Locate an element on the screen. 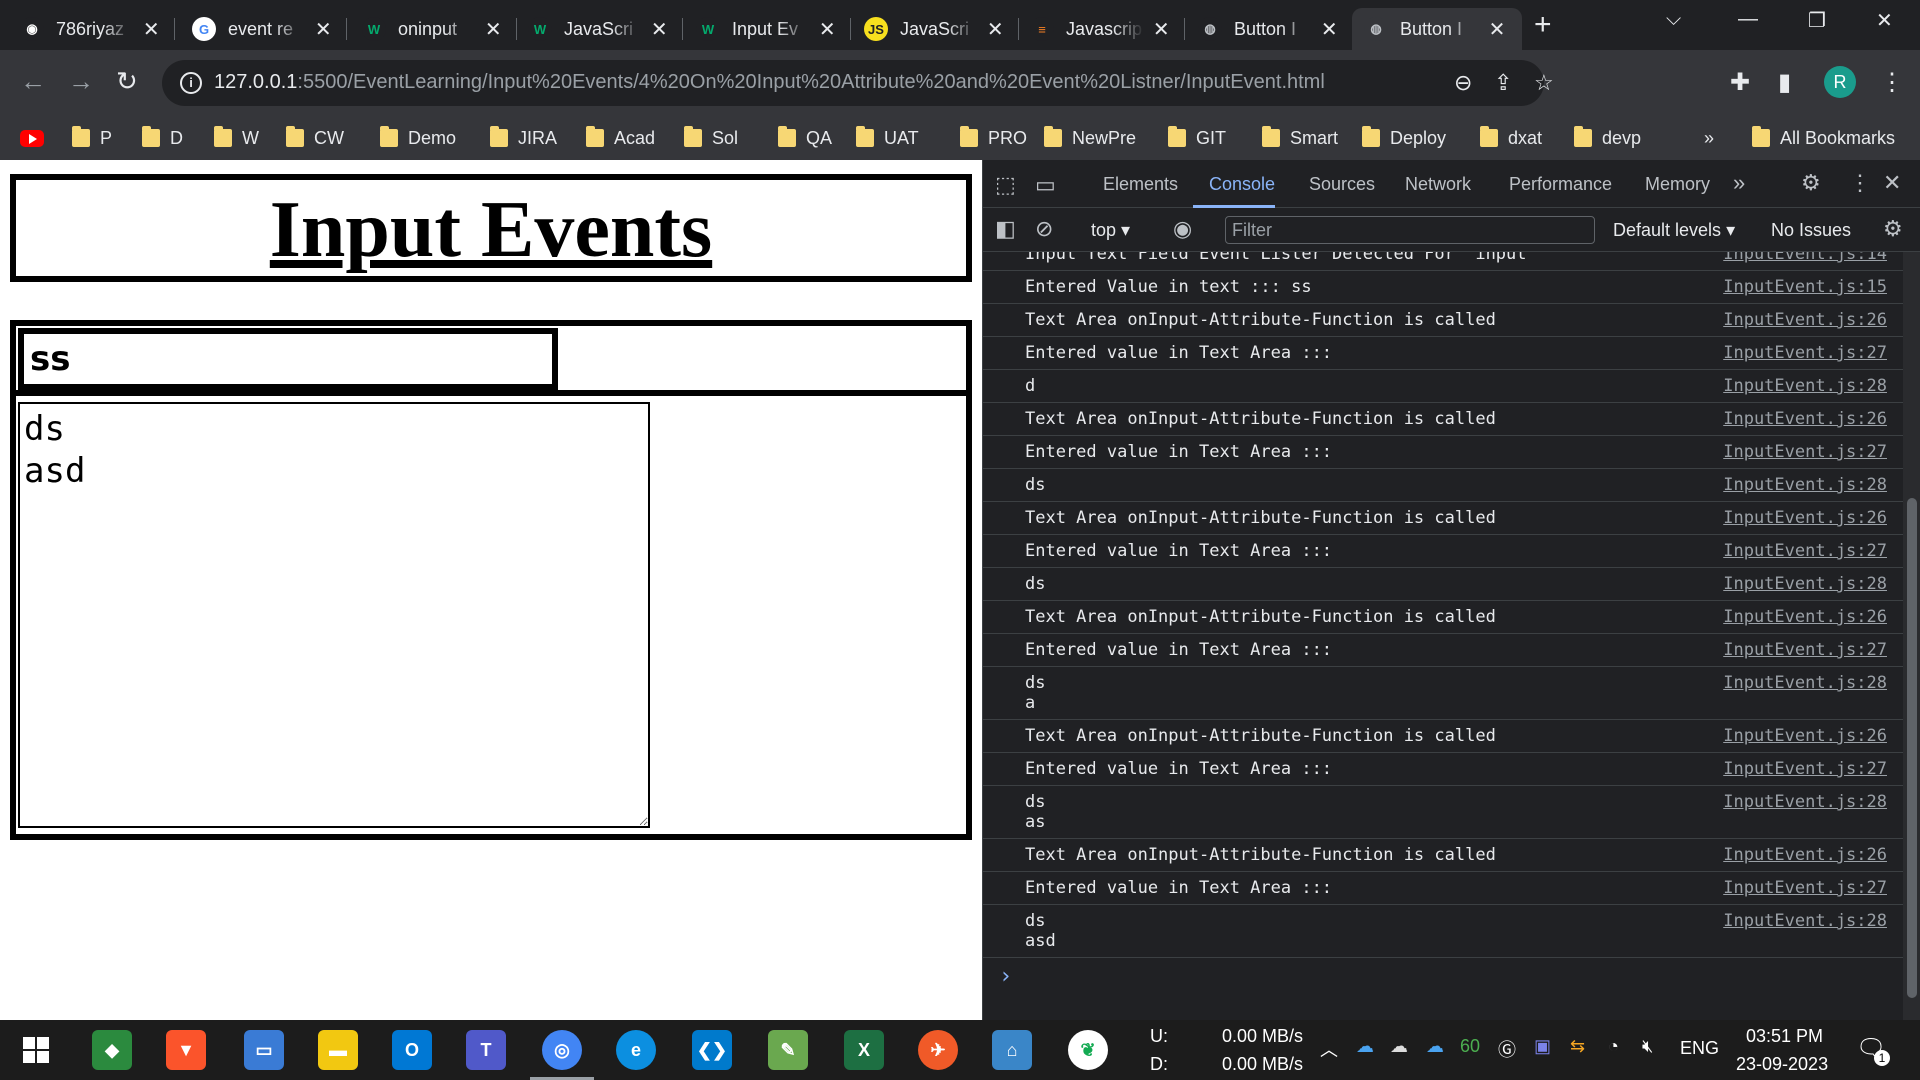  clear-console-icon: ⊘ is located at coordinates (1044, 229).